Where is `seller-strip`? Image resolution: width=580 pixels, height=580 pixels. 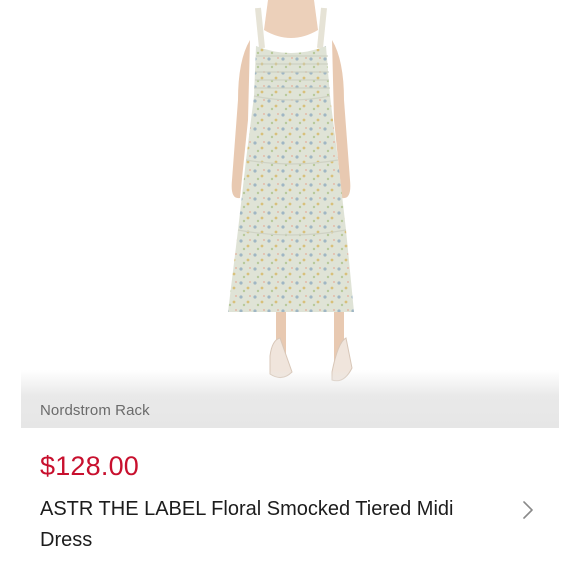
seller-strip is located at coordinates (290, 399).